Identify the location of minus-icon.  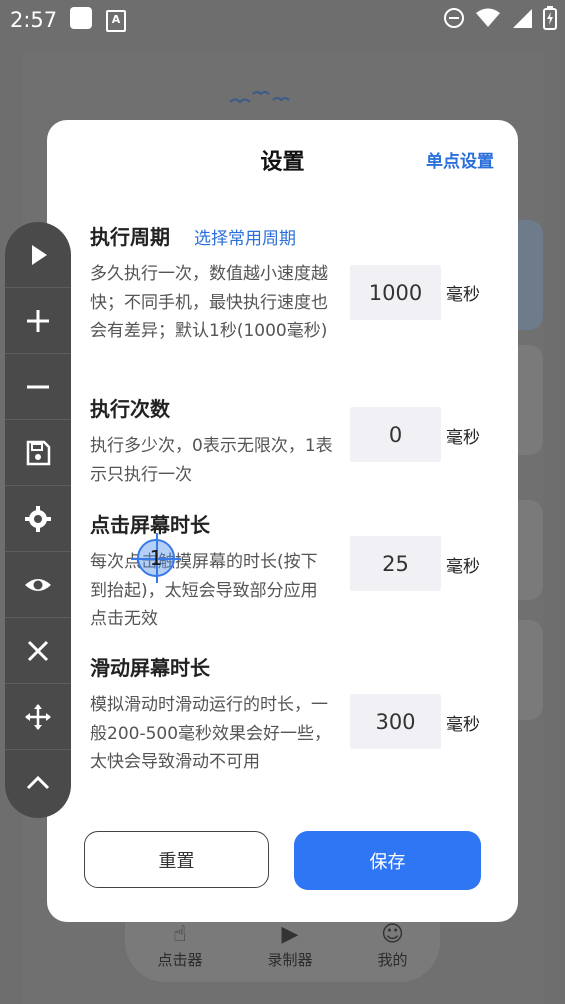
(38, 386).